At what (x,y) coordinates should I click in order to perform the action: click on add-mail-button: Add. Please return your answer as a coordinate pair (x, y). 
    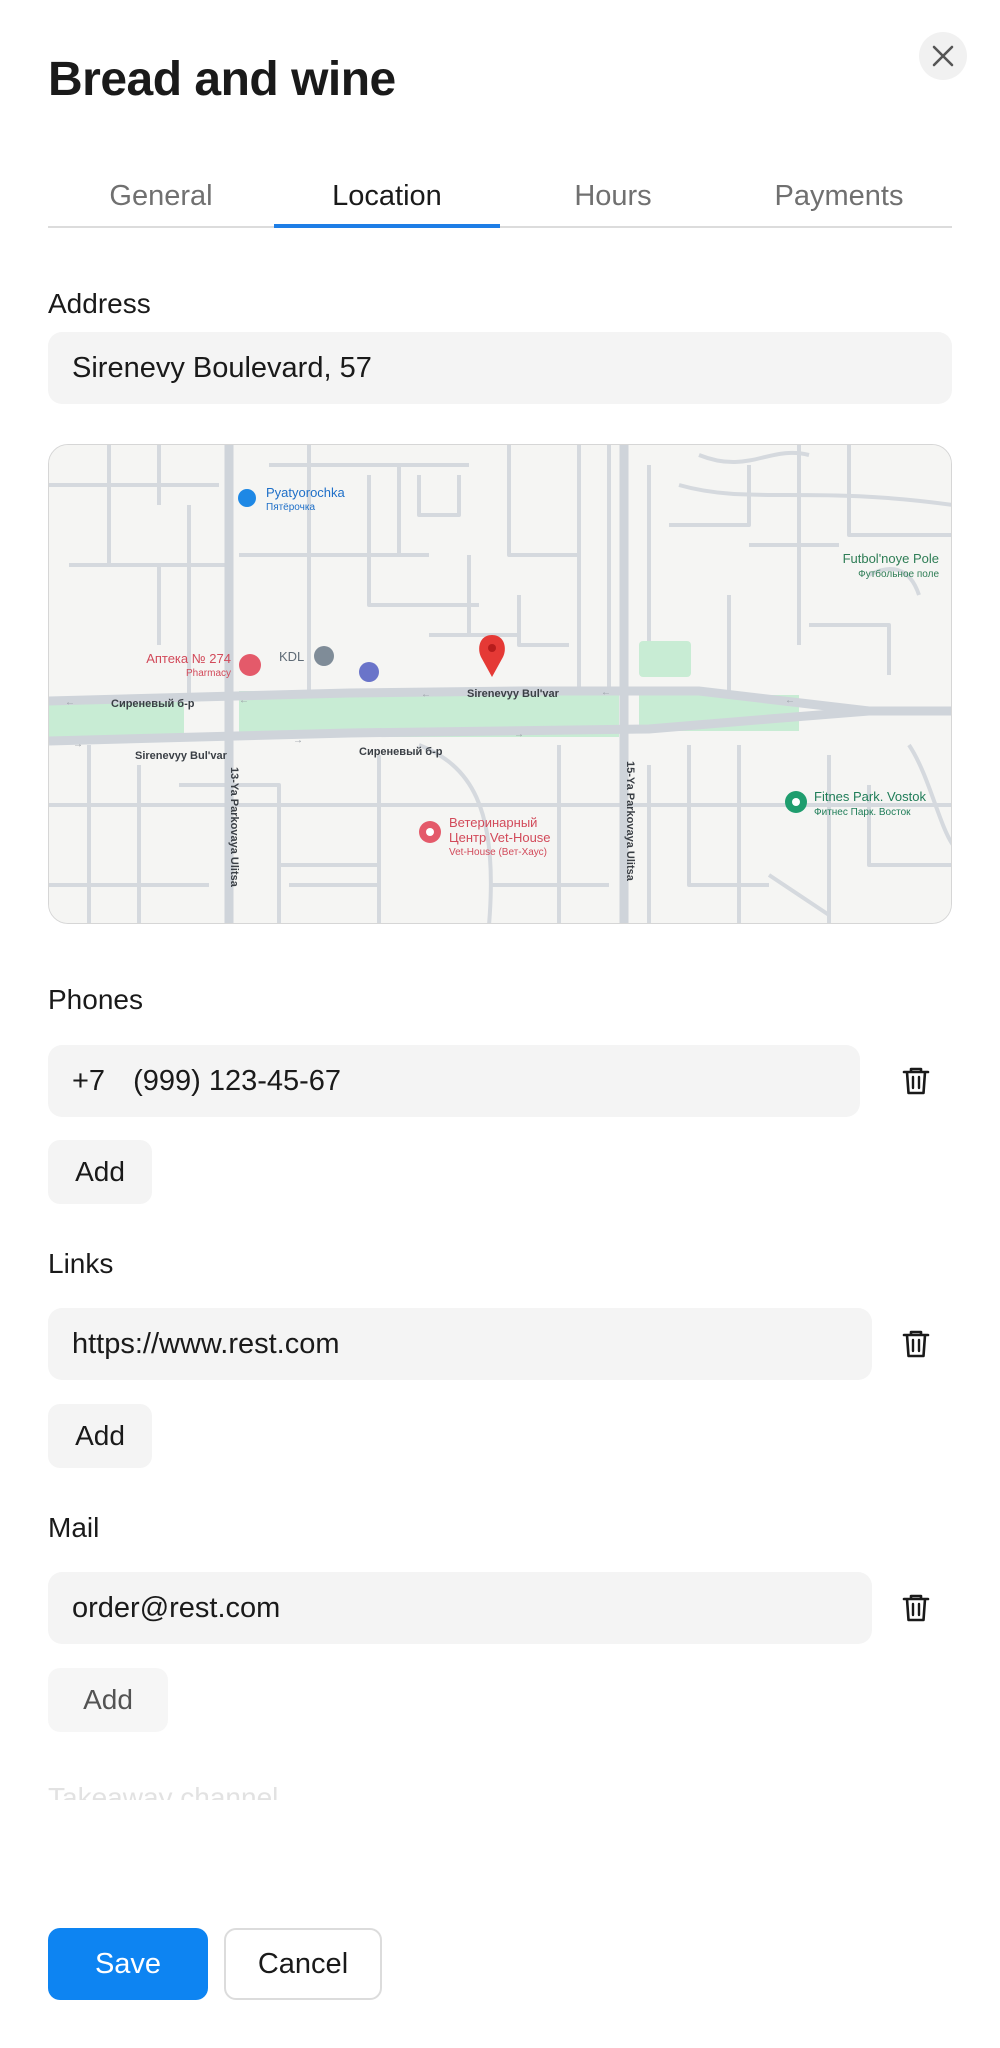
    Looking at the image, I should click on (108, 1700).